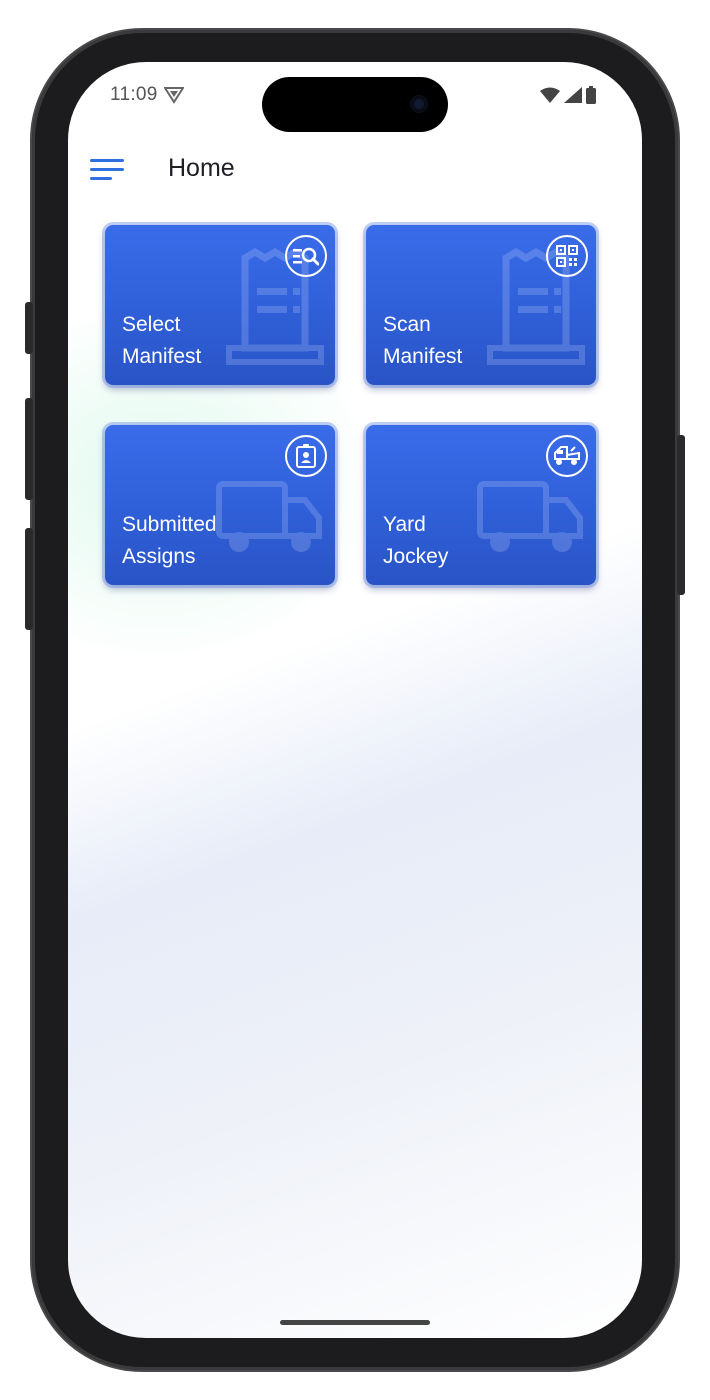  What do you see at coordinates (306, 256) in the screenshot?
I see `list-search-icon` at bounding box center [306, 256].